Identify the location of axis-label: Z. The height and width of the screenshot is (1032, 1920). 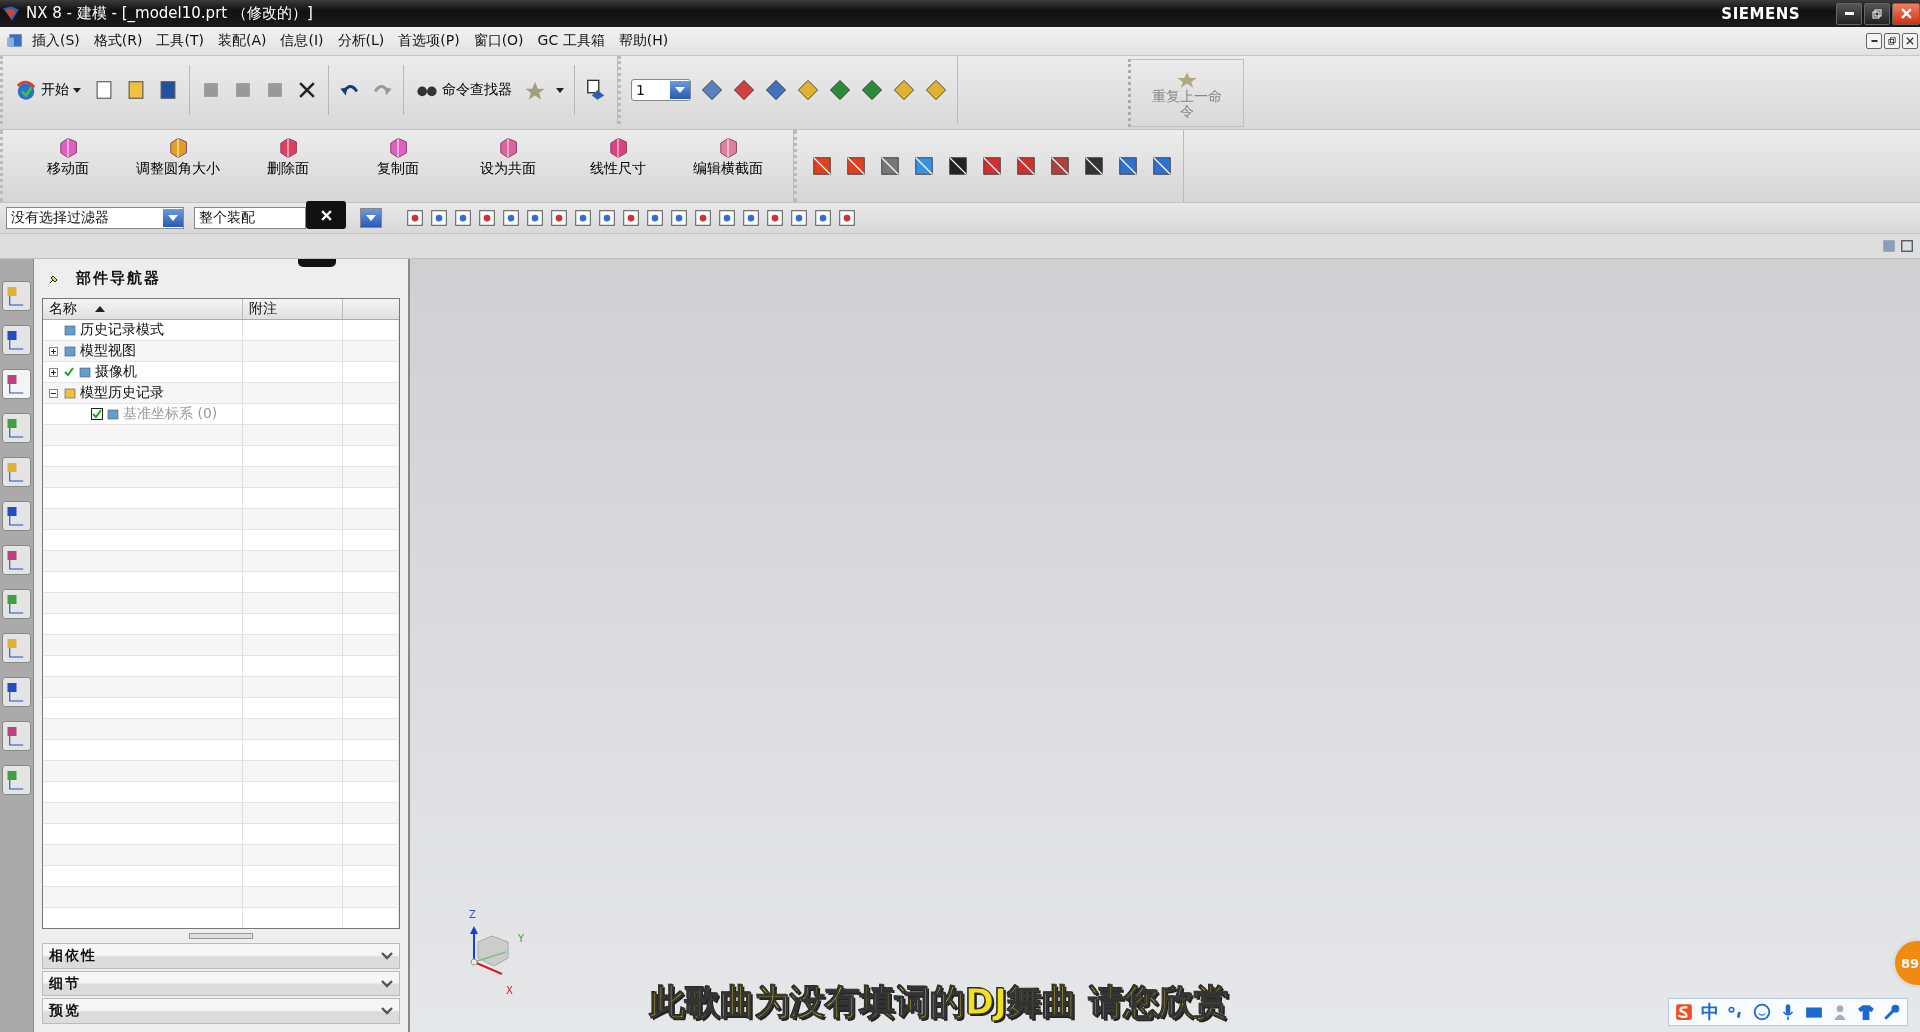
(472, 914).